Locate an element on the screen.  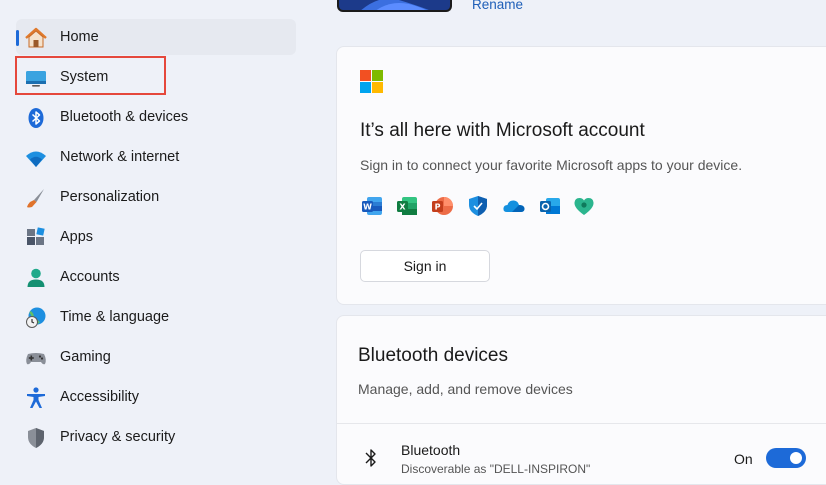
sidebar-item-label: Accessibility is located at coordinates (99, 397).